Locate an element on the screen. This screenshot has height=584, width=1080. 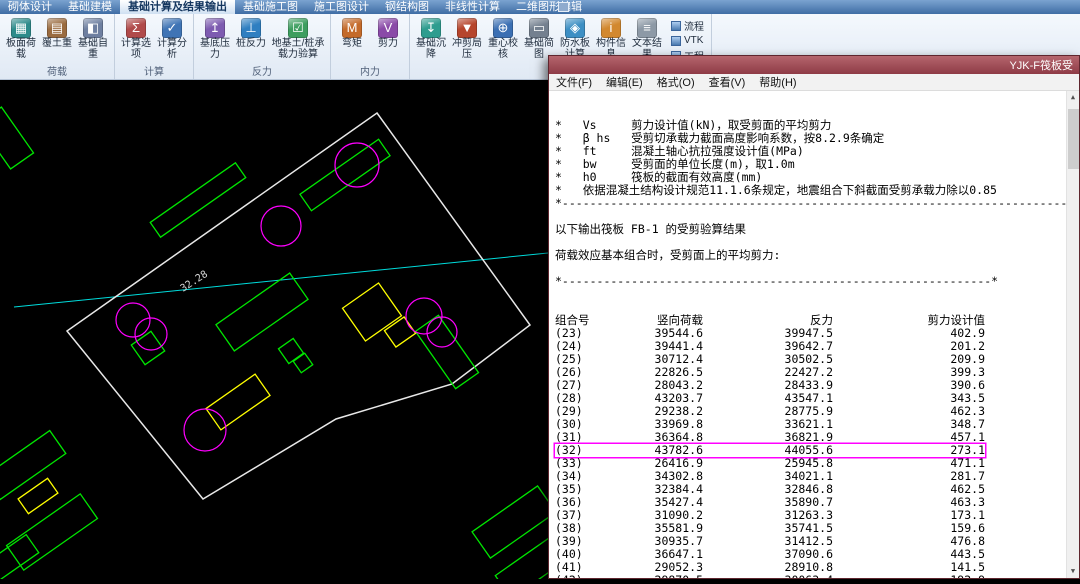
menu-item: 帮助(H) is located at coordinates (777, 82).